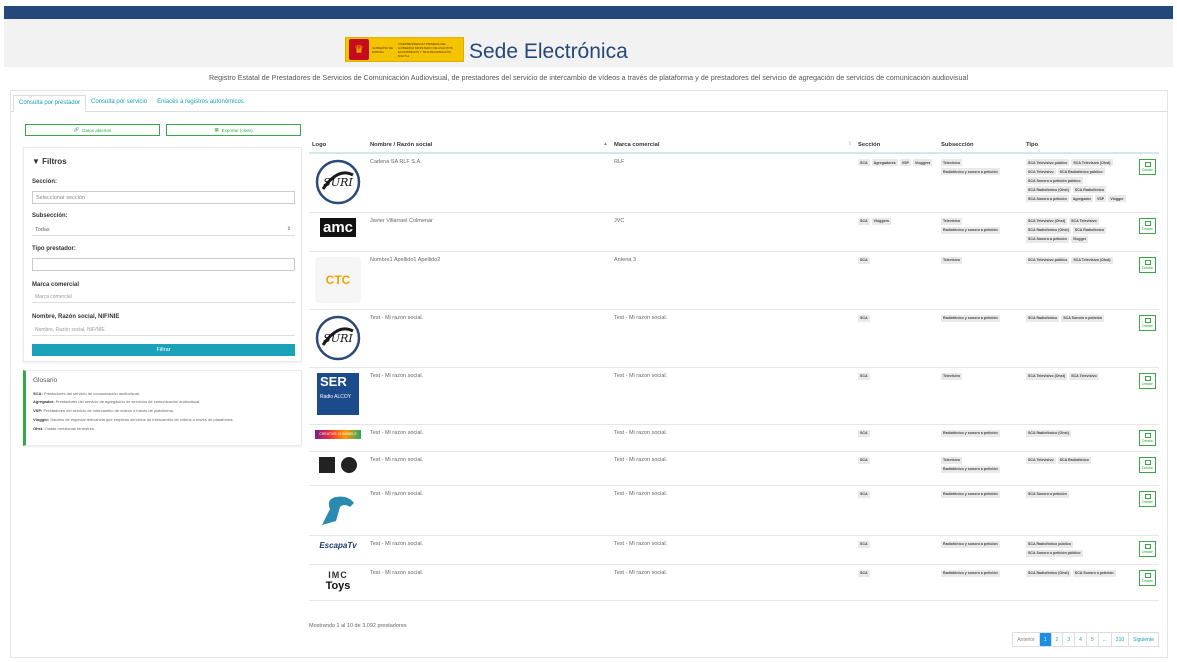 The height and width of the screenshot is (662, 1177). Describe the element at coordinates (489, 145) in the screenshot. I see `col-nombre: Nombre / Razón social ▲` at that location.